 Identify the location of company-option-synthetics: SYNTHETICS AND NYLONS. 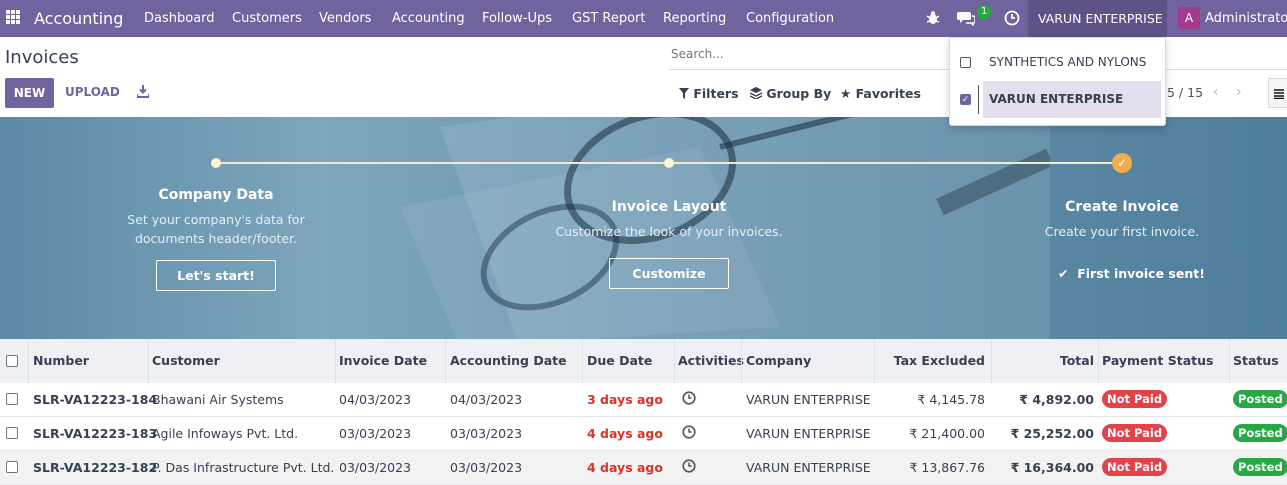
(1058, 62).